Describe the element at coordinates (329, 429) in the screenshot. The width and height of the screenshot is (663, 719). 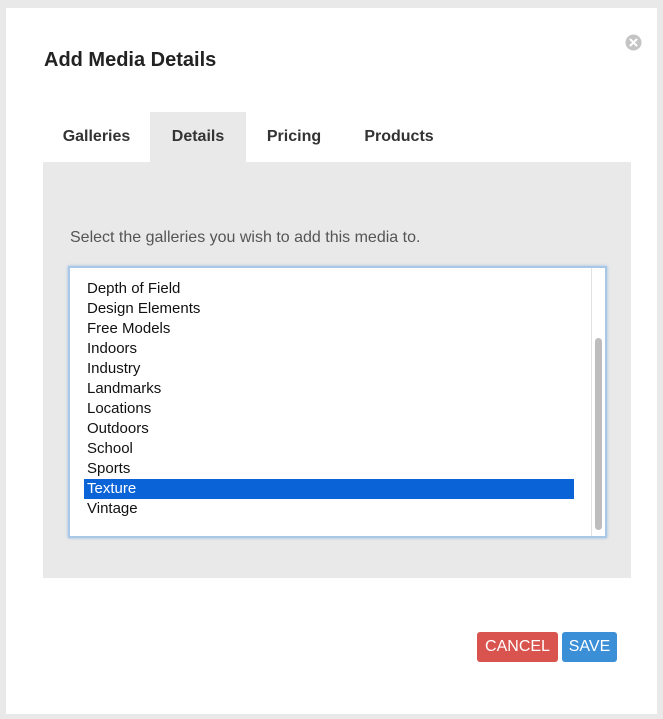
I see `gallery-option: Outdoors` at that location.